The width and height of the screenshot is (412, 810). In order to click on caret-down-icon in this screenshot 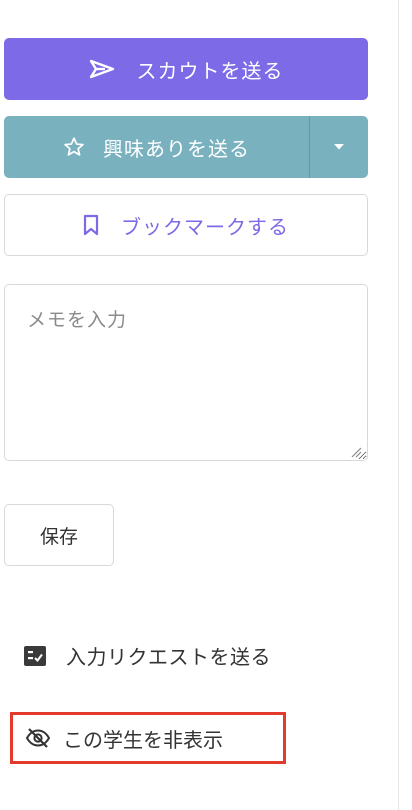, I will do `click(339, 147)`.